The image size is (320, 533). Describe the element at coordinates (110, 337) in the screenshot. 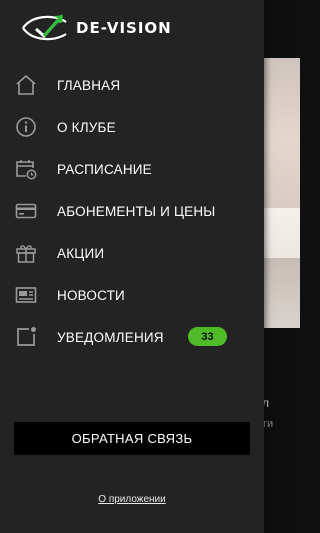

I see `menu-item-label: УВЕДОМЛЕНИЯ` at that location.